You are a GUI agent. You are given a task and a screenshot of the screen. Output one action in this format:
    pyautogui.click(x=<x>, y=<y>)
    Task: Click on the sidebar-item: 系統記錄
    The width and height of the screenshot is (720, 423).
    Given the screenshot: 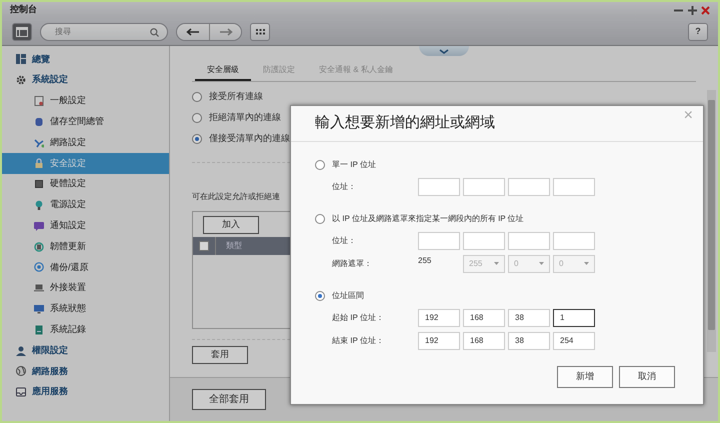 What is the action you would take?
    pyautogui.click(x=85, y=329)
    